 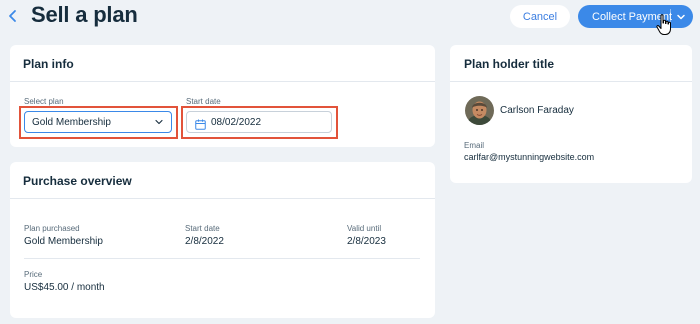 What do you see at coordinates (33, 274) in the screenshot?
I see `price-label: Price` at bounding box center [33, 274].